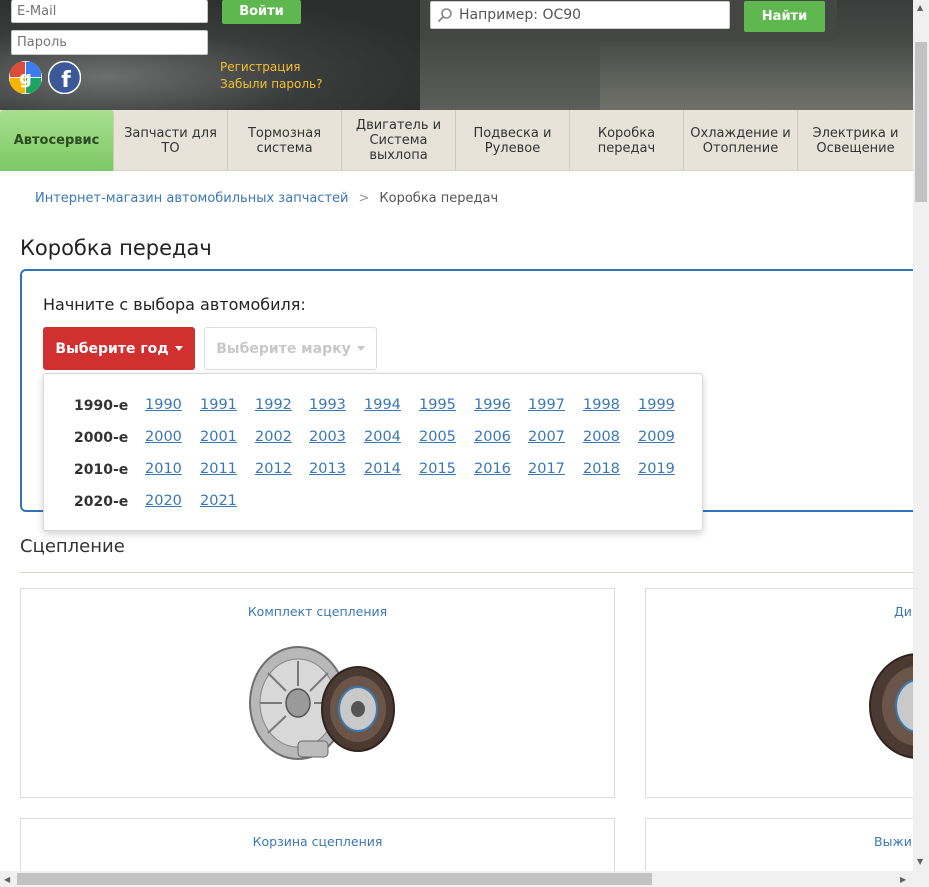  Describe the element at coordinates (163, 469) in the screenshot. I see `year-link: 2010` at that location.